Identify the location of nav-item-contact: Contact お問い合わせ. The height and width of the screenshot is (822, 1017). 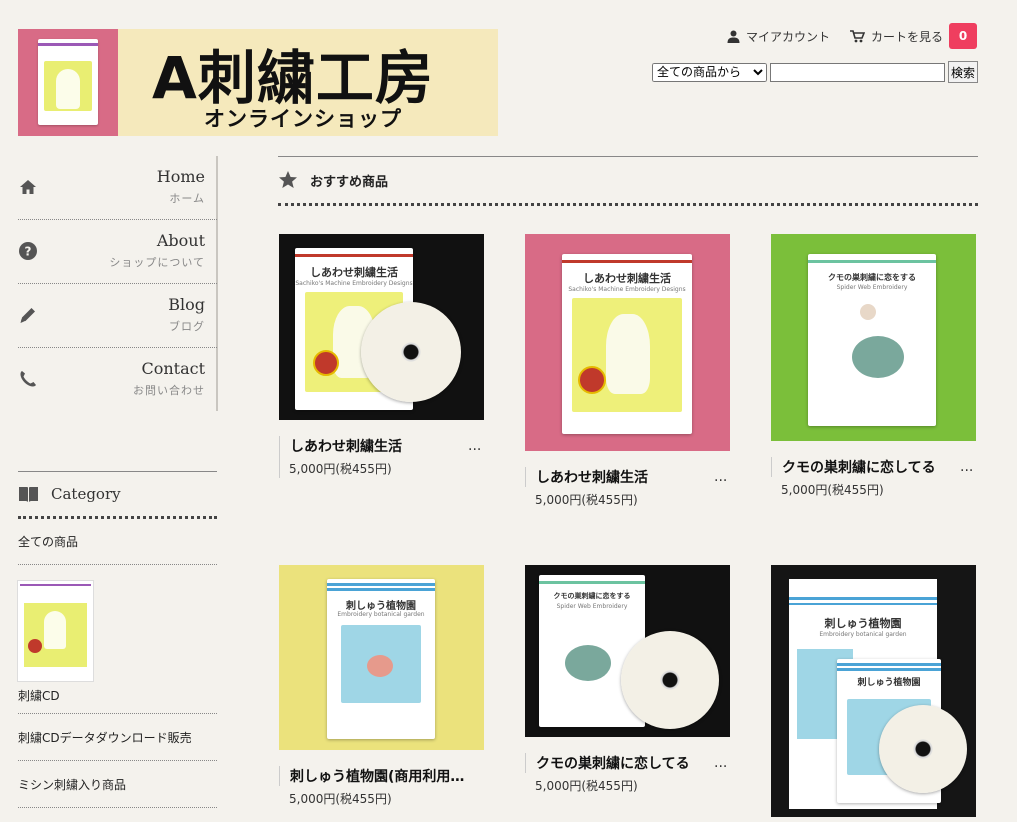
(117, 379).